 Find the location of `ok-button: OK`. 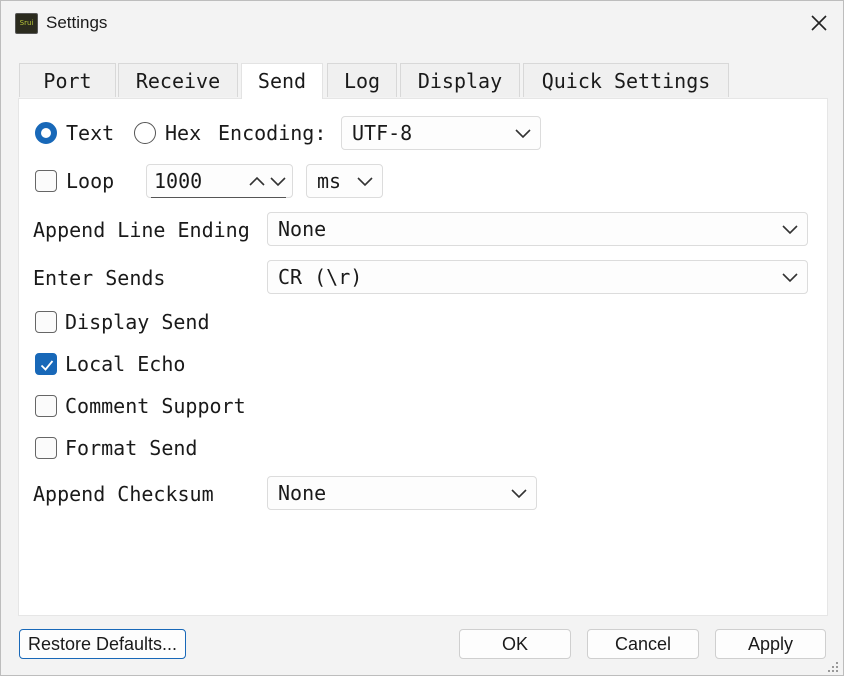

ok-button: OK is located at coordinates (515, 644).